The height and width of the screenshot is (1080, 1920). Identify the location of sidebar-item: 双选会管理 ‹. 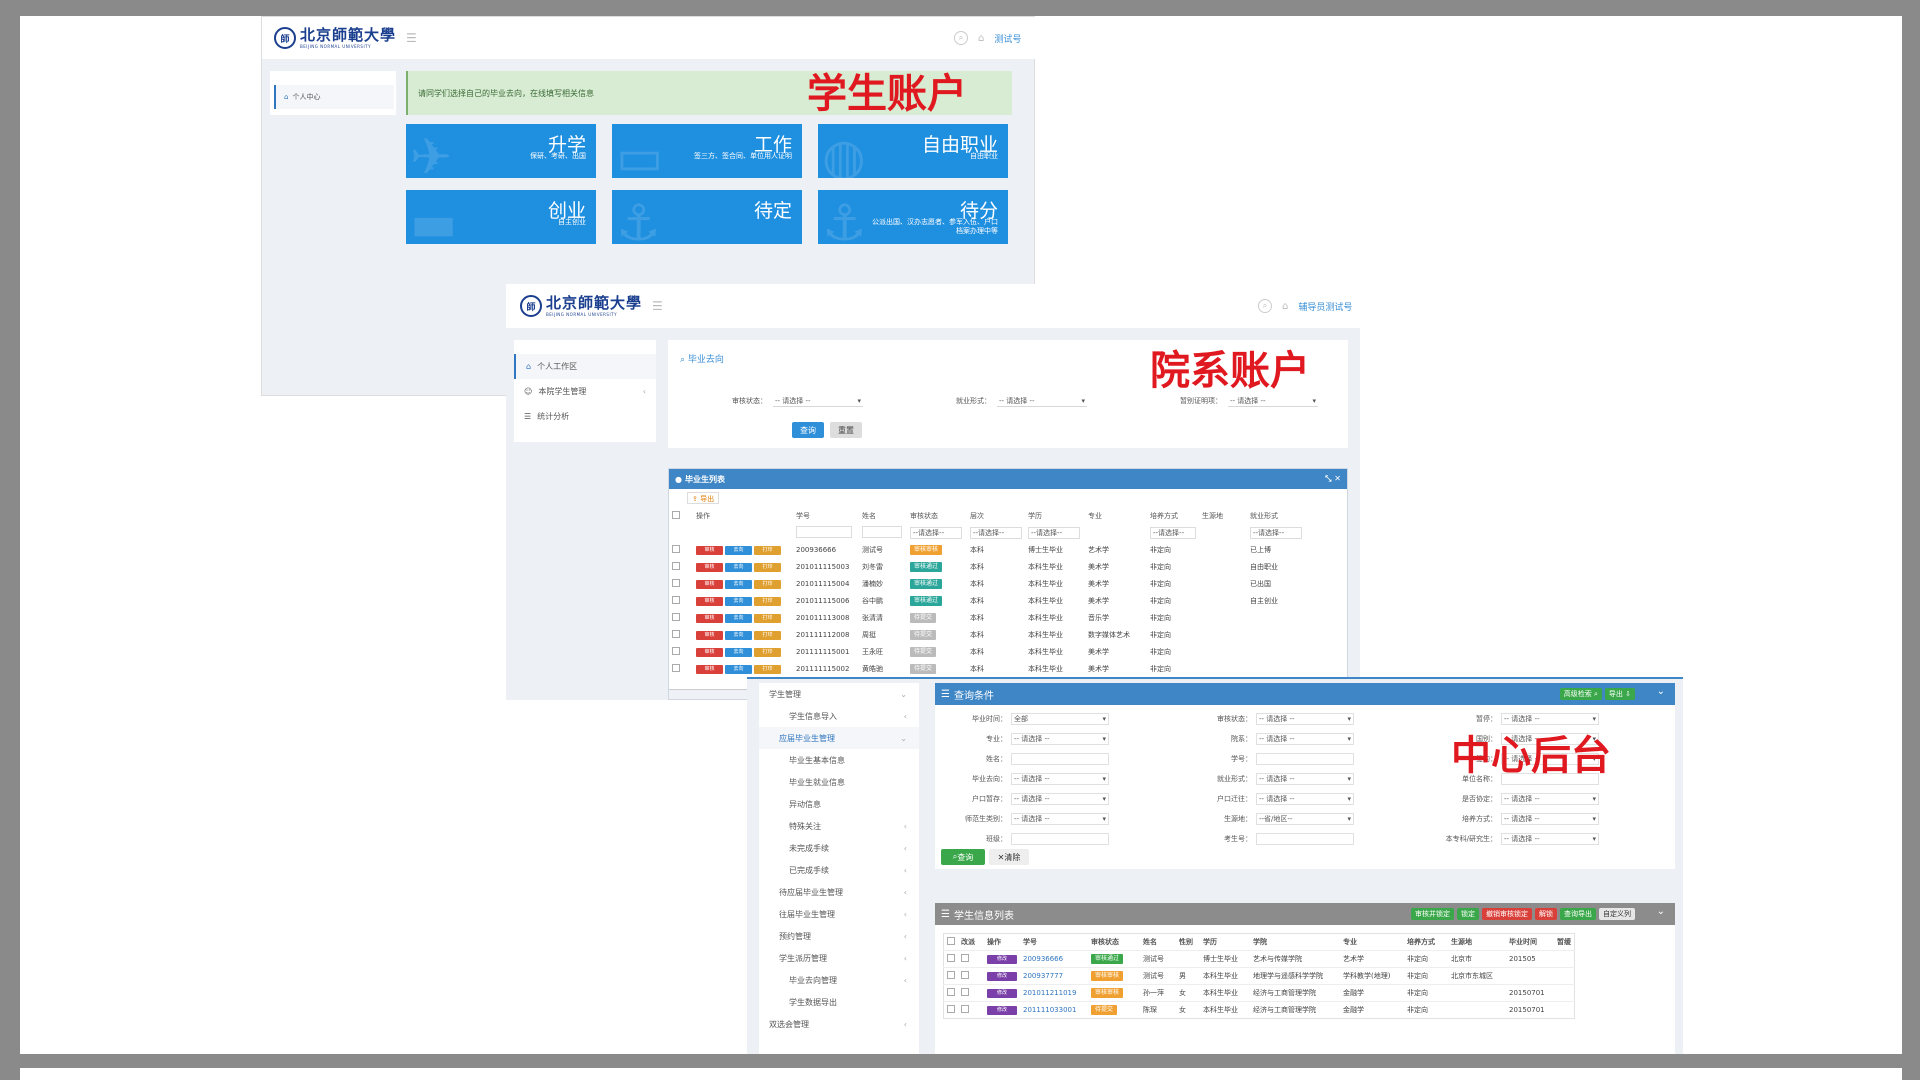
(839, 1024).